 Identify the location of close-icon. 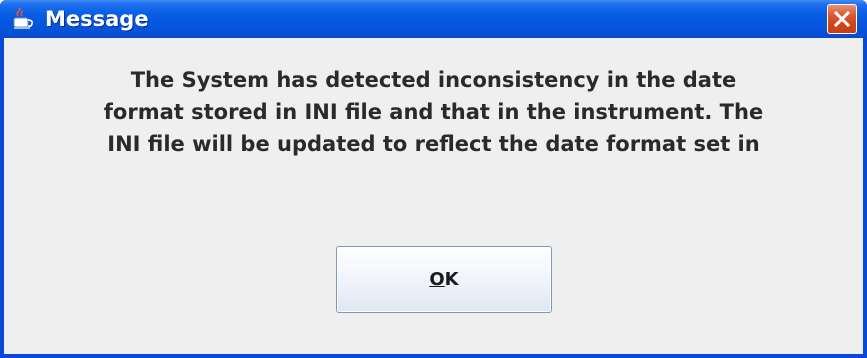
(842, 19).